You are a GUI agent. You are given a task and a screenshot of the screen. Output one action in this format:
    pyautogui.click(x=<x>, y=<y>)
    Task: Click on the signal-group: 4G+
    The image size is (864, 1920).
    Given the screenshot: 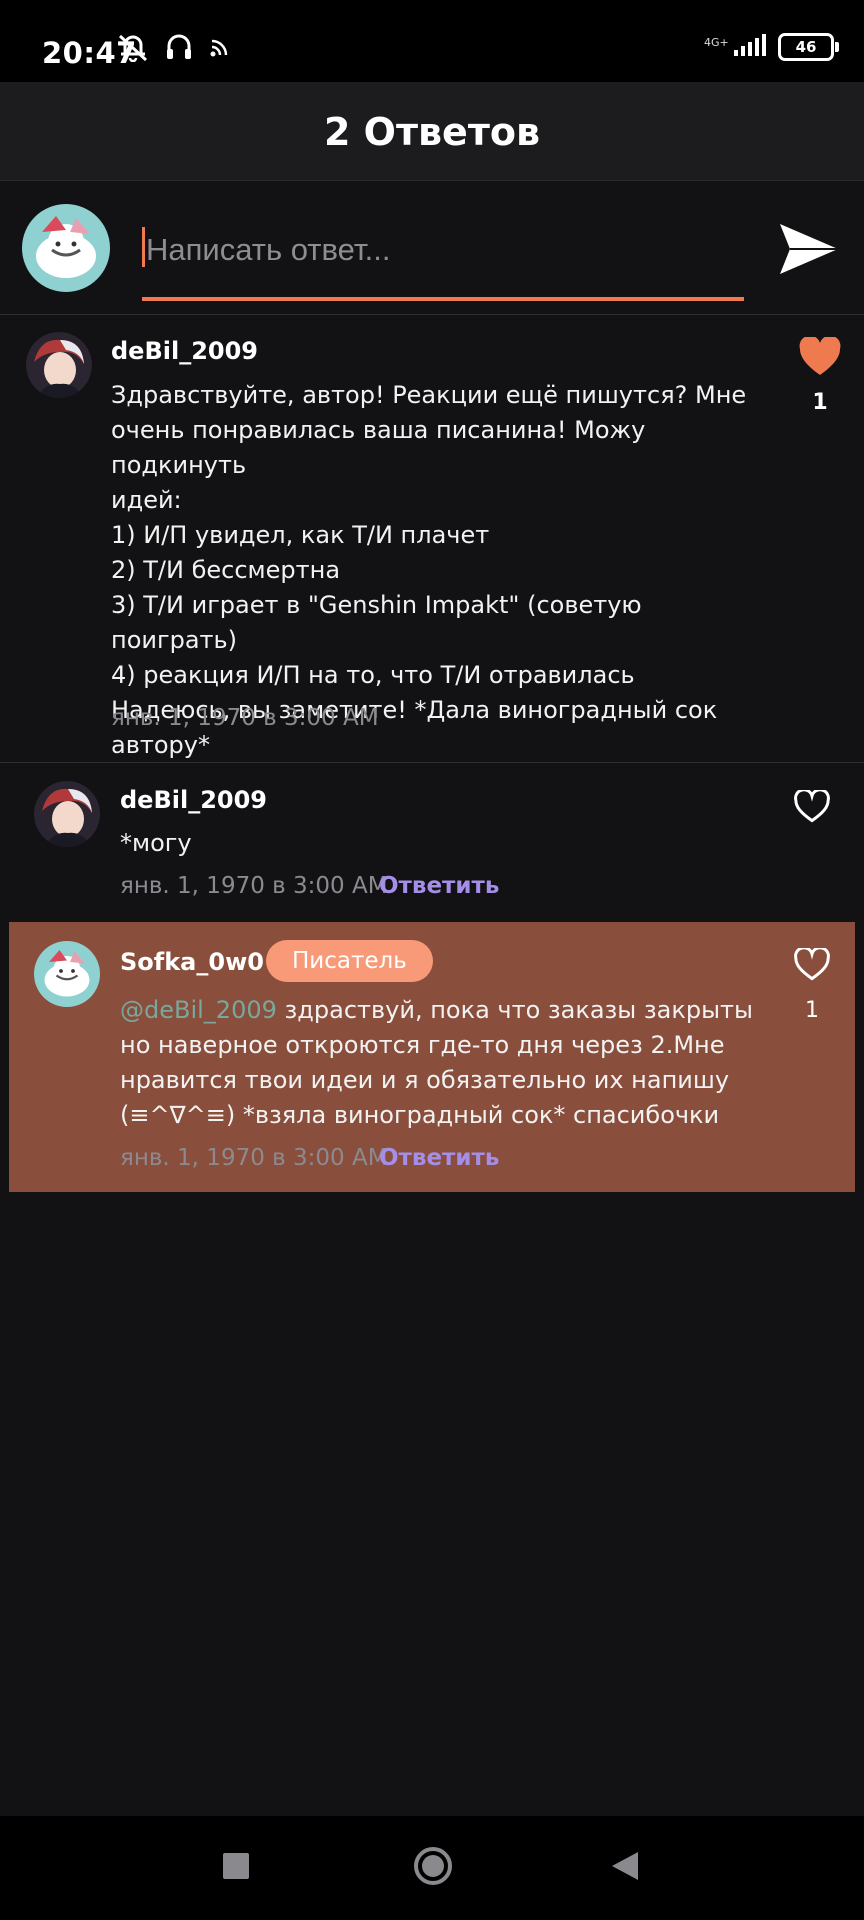 What is the action you would take?
    pyautogui.click(x=735, y=47)
    